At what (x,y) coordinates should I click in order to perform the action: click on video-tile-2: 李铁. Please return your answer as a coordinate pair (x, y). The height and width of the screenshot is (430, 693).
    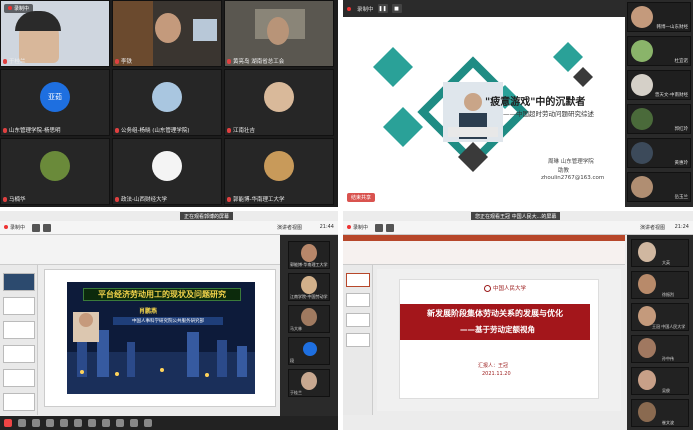
    Looking at the image, I should click on (167, 33).